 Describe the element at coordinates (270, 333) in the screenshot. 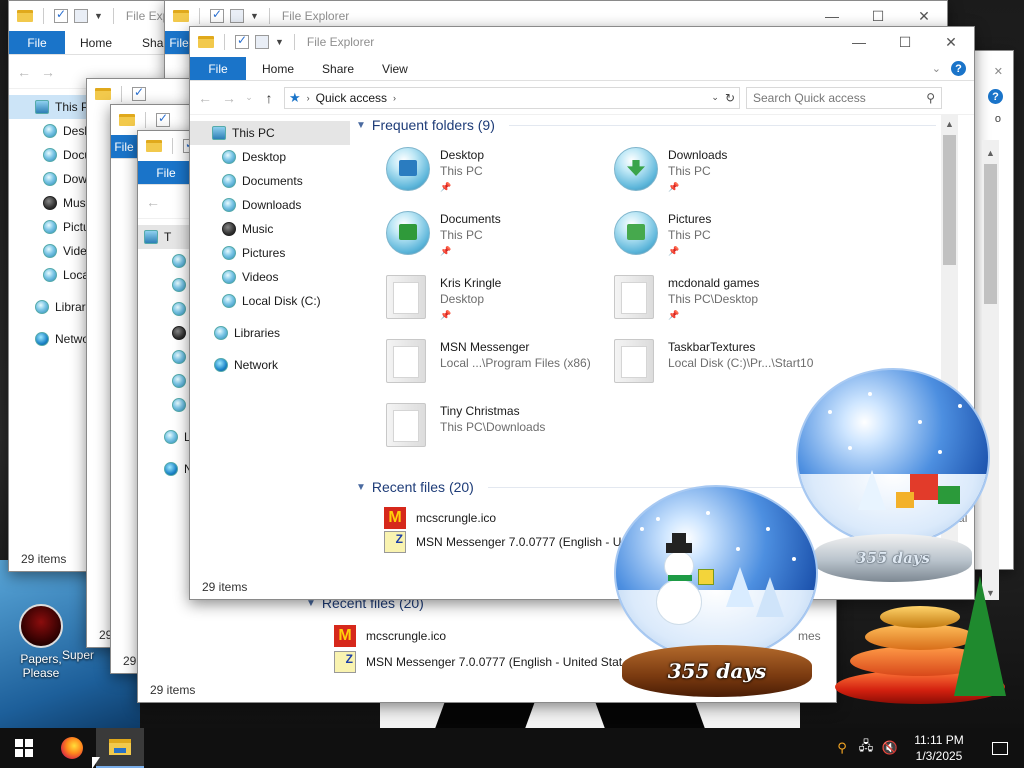

I see `nav-libraries: Libraries` at that location.